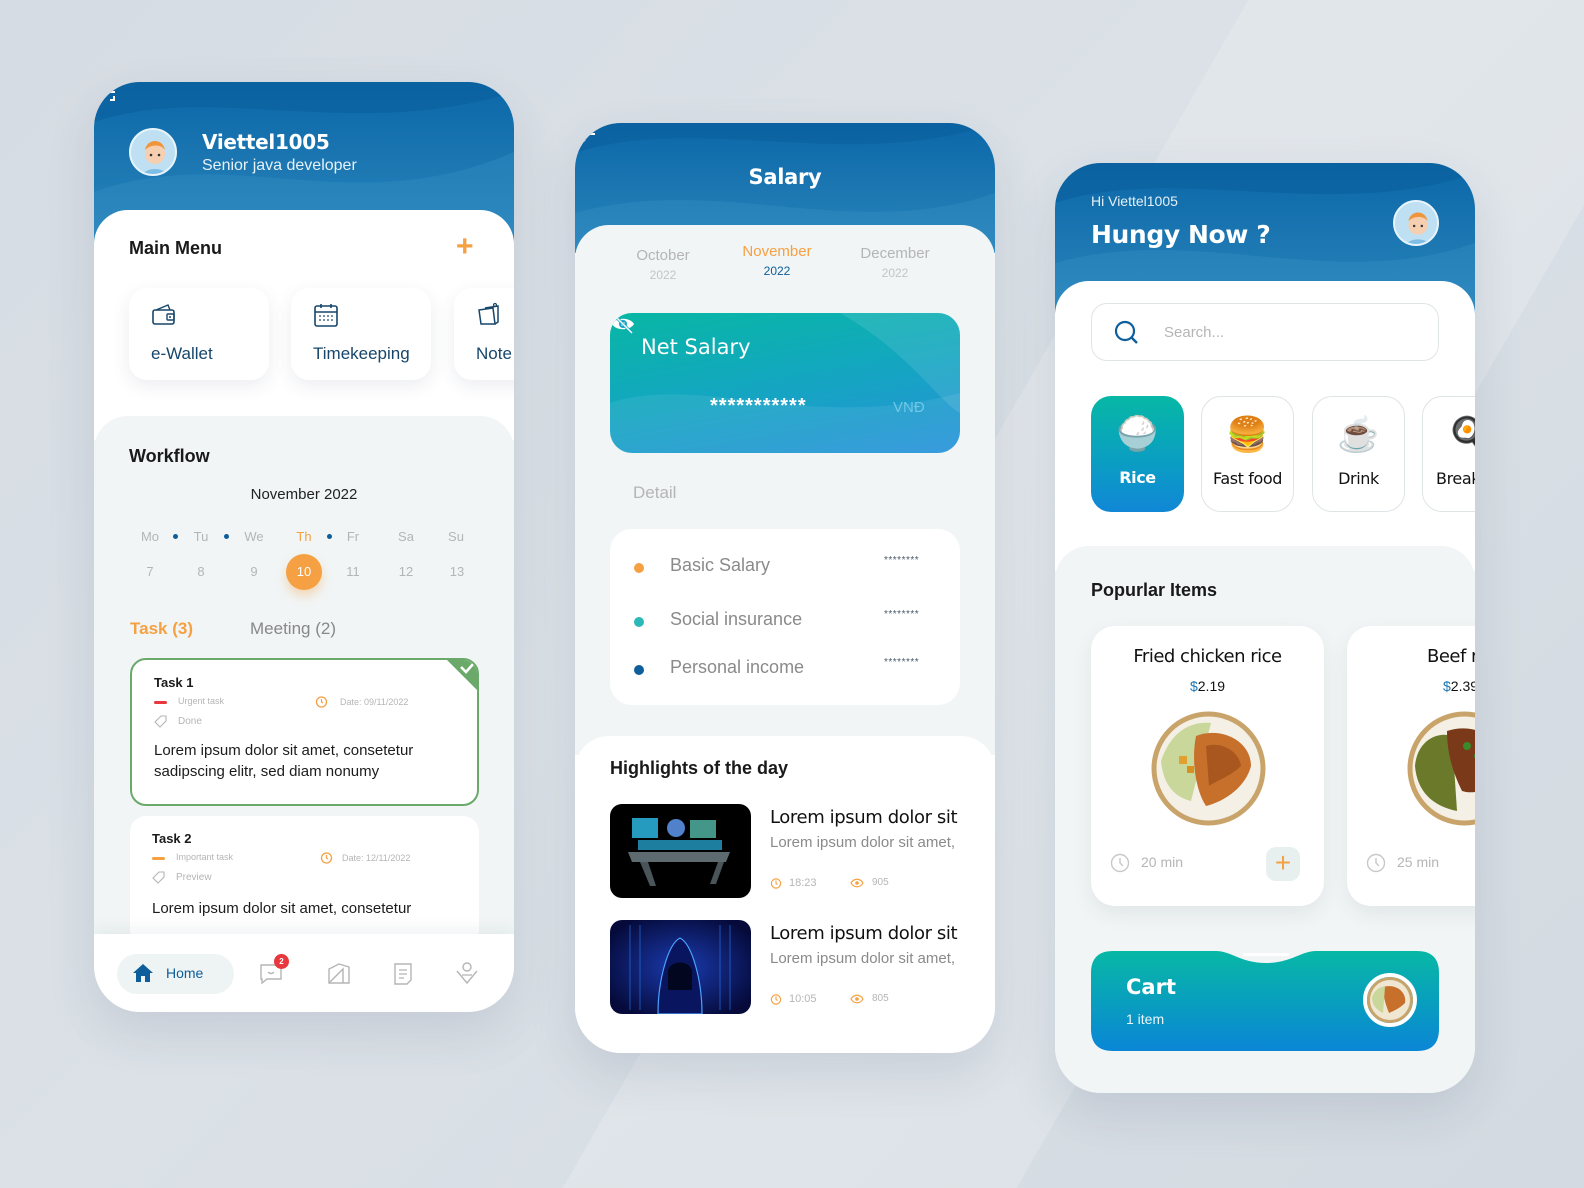 The height and width of the screenshot is (1188, 1584). I want to click on calendar-day: 12, so click(406, 571).